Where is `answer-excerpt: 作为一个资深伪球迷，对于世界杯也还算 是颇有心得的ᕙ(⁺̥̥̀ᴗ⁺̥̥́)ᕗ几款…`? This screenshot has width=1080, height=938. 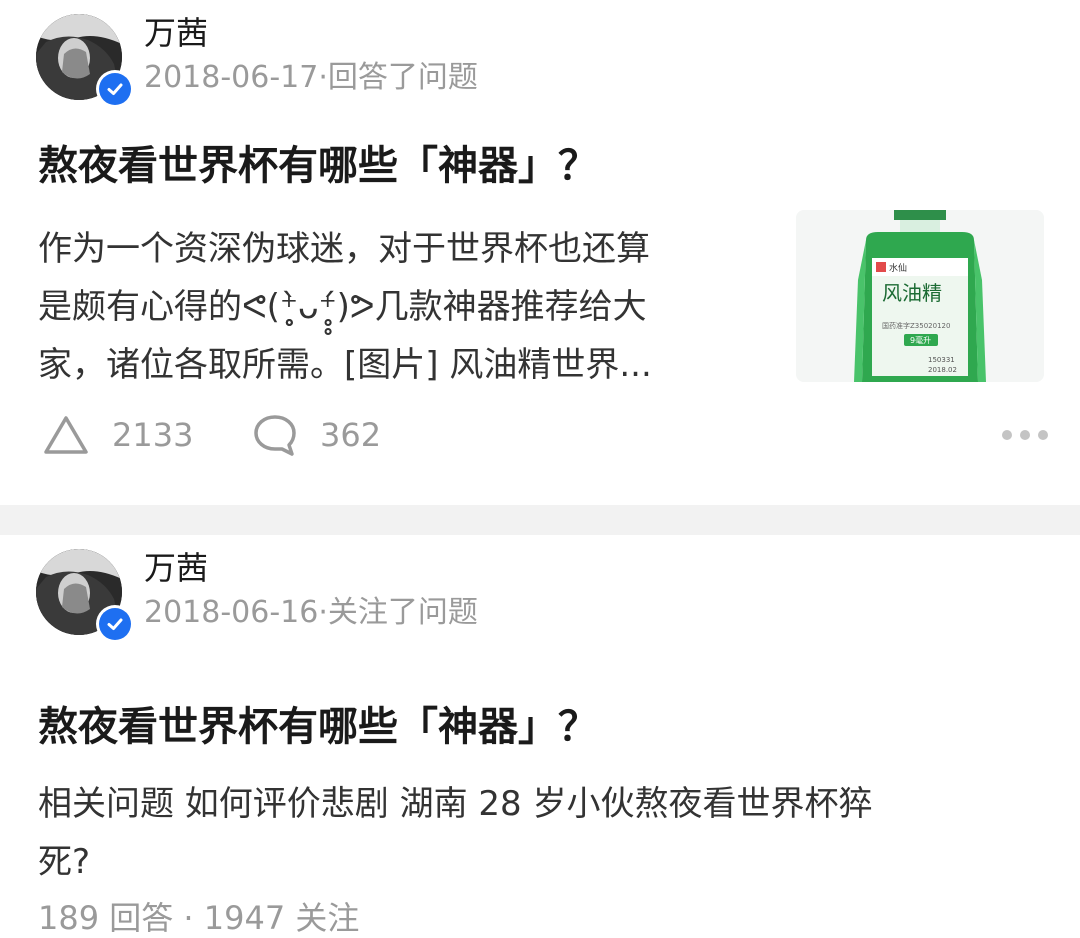 answer-excerpt: 作为一个资深伪球迷，对于世界杯也还算 是颇有心得的ᕙ(⁺̥̥̀ᴗ⁺̥̥́)ᕗ几款… is located at coordinates (403, 307).